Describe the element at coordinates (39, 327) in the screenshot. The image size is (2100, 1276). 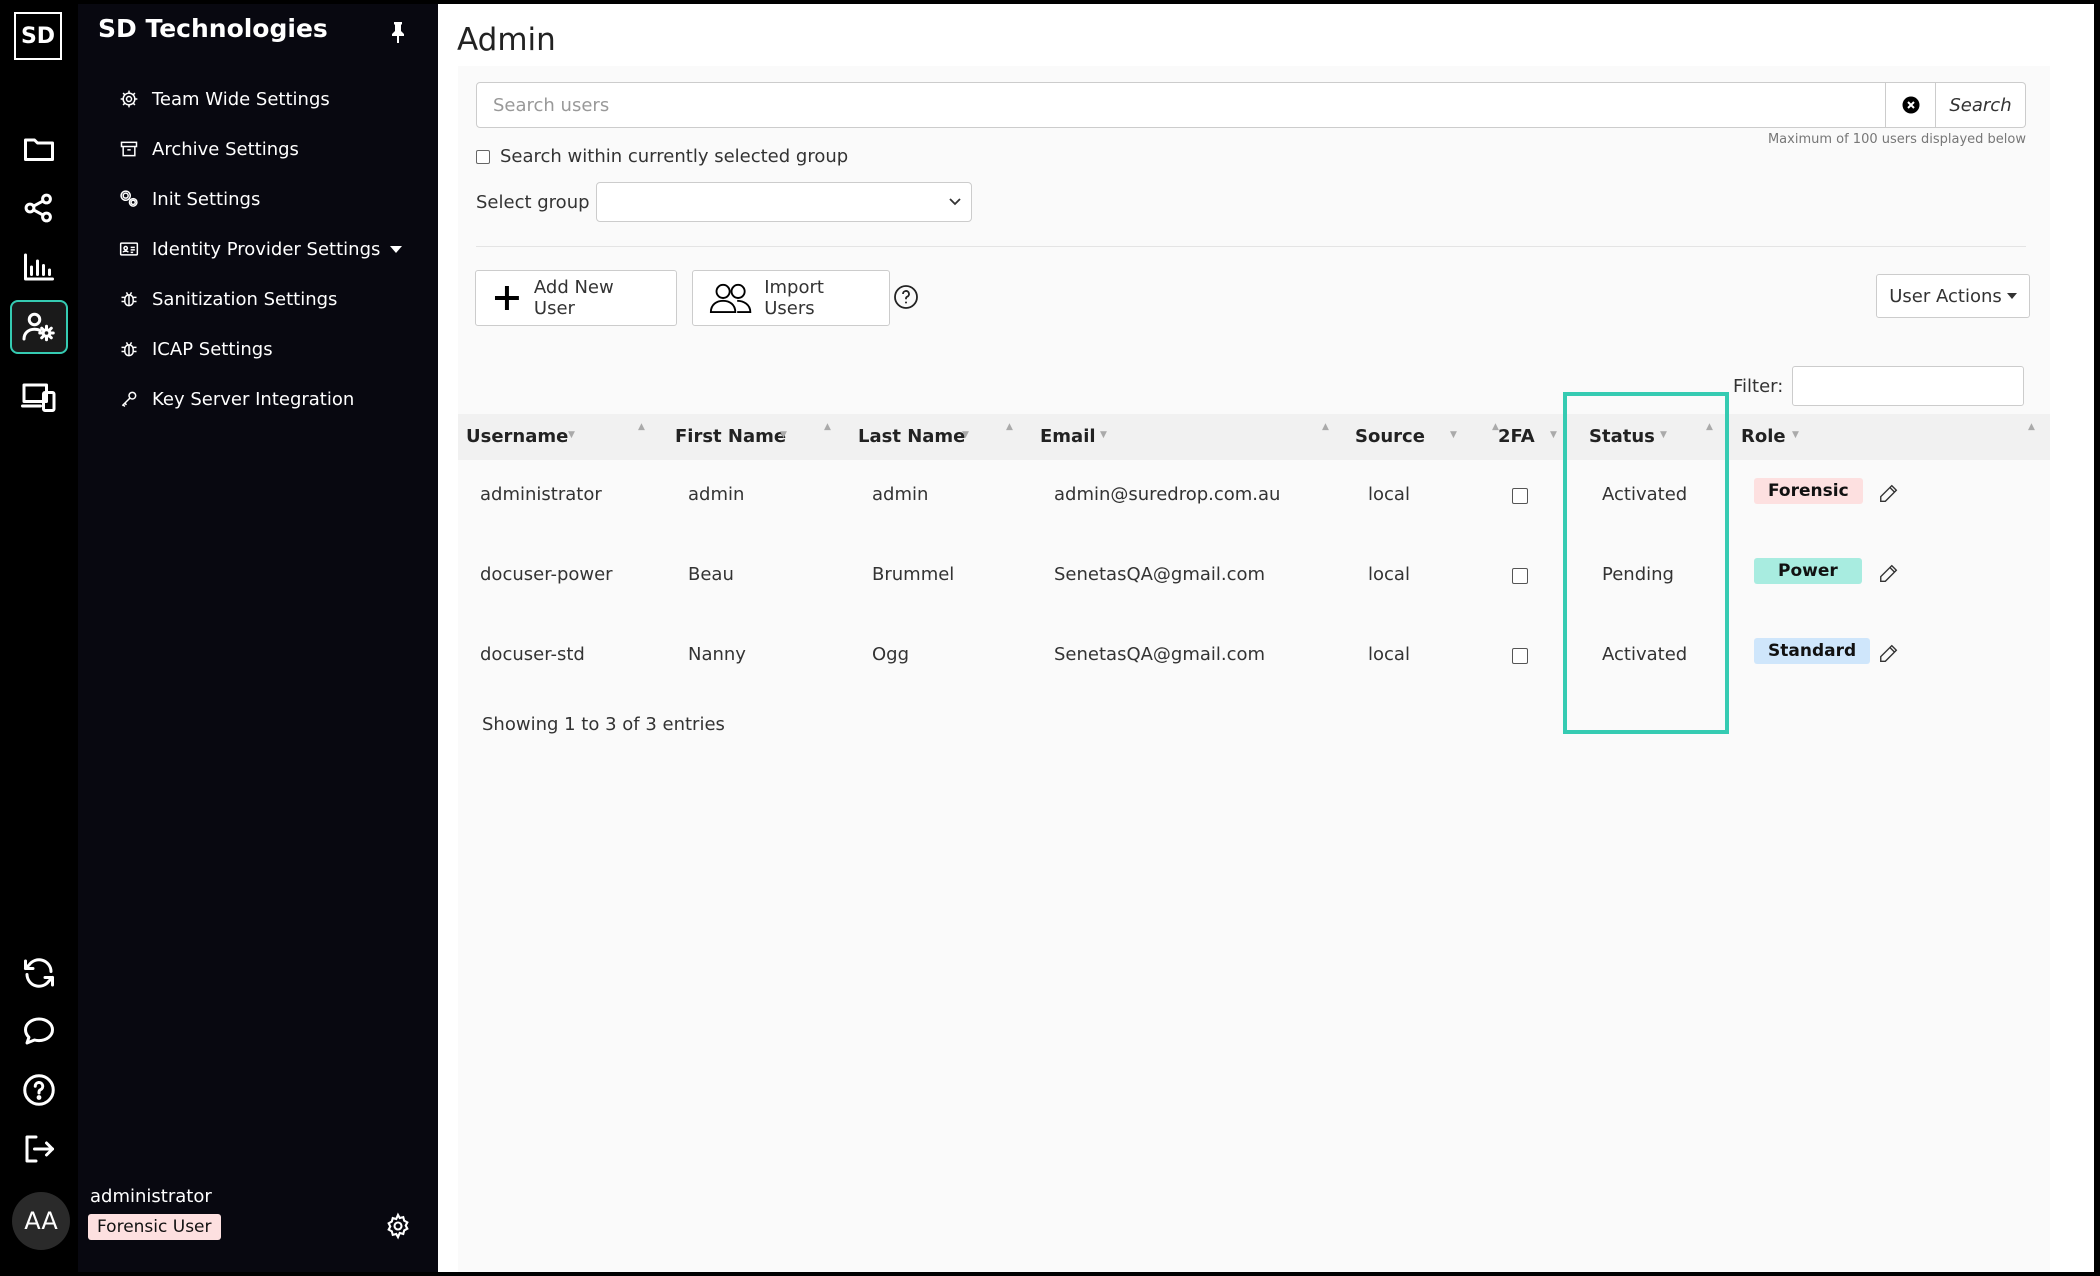
I see `user-settings-icon` at that location.